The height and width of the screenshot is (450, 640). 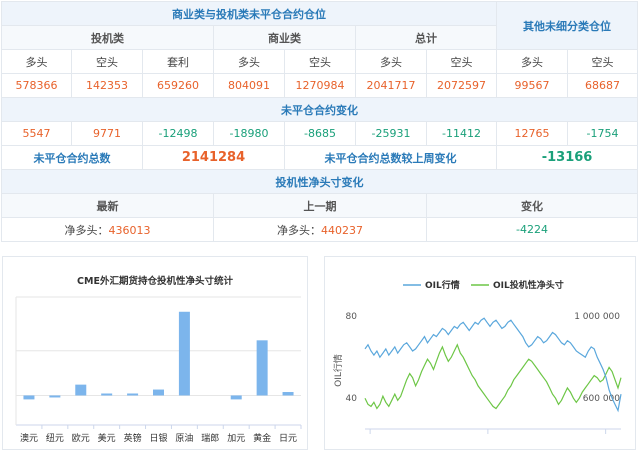 What do you see at coordinates (129, 230) in the screenshot?
I see `net-latest-value: 436013` at bounding box center [129, 230].